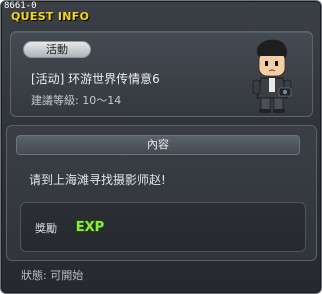 Image resolution: width=322 pixels, height=294 pixels. What do you see at coordinates (57, 49) in the screenshot?
I see `quest-category-badge: 活動` at bounding box center [57, 49].